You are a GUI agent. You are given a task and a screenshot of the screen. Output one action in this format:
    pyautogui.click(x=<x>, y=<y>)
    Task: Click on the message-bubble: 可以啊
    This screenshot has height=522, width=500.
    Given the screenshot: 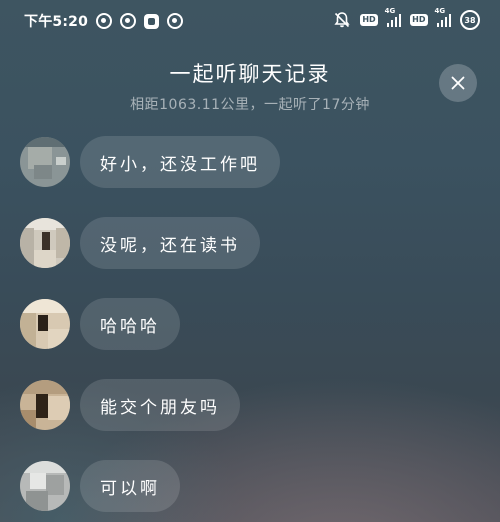 What is the action you would take?
    pyautogui.click(x=130, y=486)
    